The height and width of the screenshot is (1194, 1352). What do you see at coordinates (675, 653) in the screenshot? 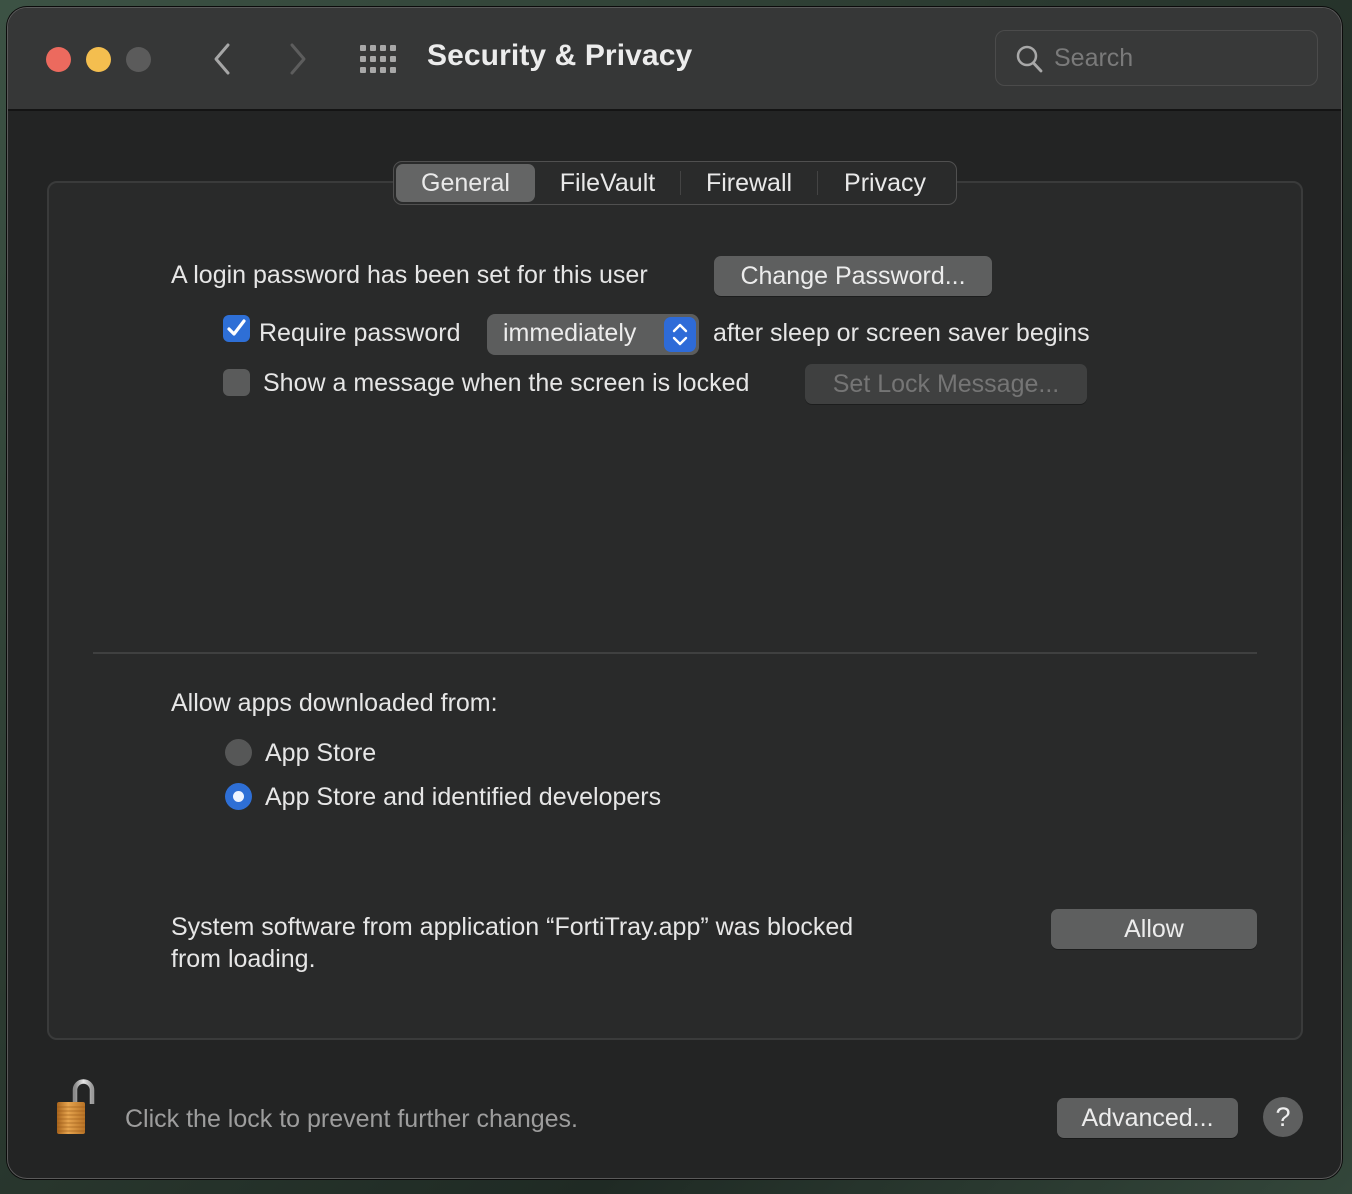
I see `section-divider` at bounding box center [675, 653].